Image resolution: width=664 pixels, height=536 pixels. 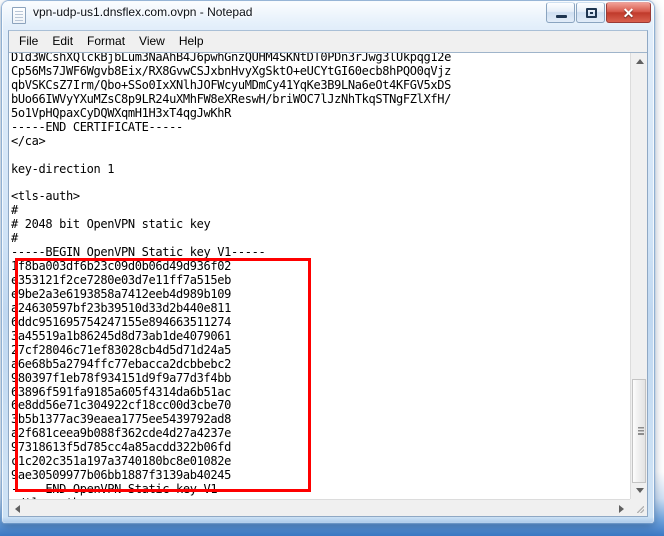 What do you see at coordinates (639, 61) in the screenshot?
I see `scroll-up-arrow-icon` at bounding box center [639, 61].